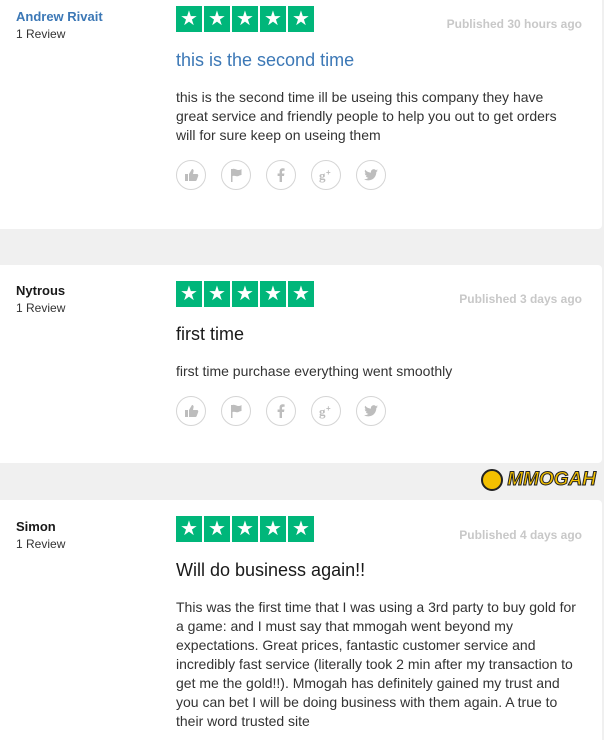 This screenshot has height=740, width=604. Describe the element at coordinates (270, 570) in the screenshot. I see `review-title: Will do business again!!` at that location.